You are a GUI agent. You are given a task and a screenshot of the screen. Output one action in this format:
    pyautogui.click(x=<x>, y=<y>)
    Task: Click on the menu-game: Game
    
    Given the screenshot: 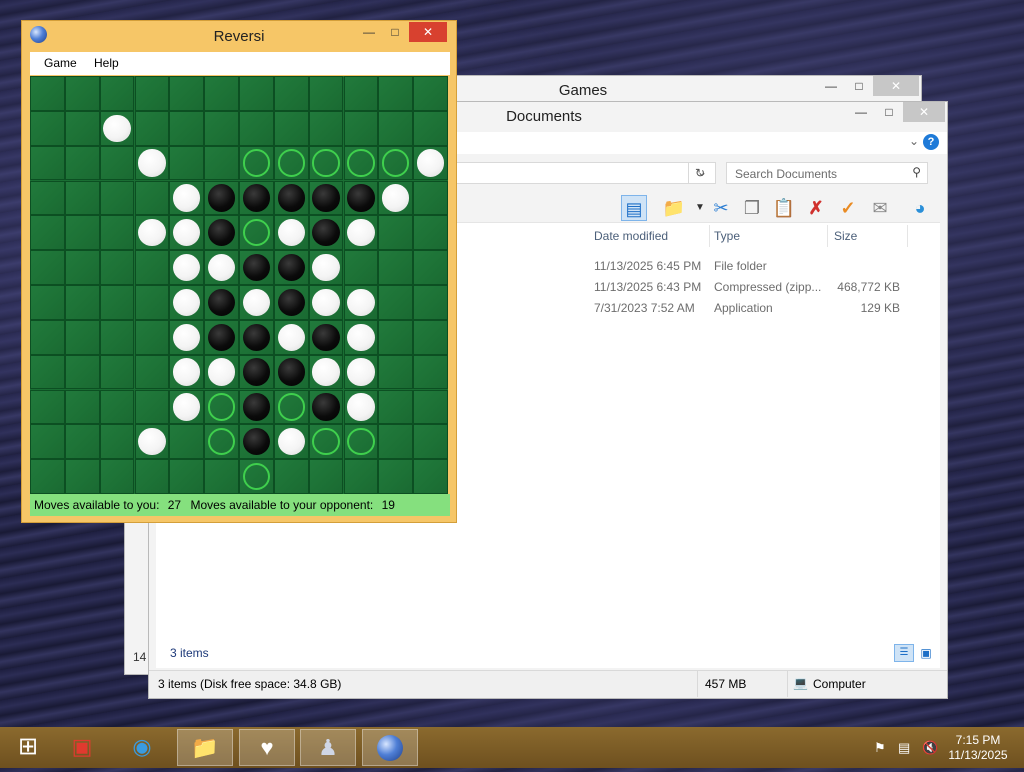 What is the action you would take?
    pyautogui.click(x=60, y=63)
    